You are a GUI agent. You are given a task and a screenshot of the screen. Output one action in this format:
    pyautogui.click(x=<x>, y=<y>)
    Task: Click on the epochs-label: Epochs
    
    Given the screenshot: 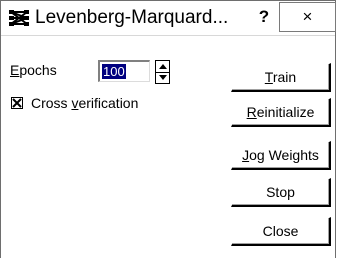 What is the action you would take?
    pyautogui.click(x=33, y=70)
    